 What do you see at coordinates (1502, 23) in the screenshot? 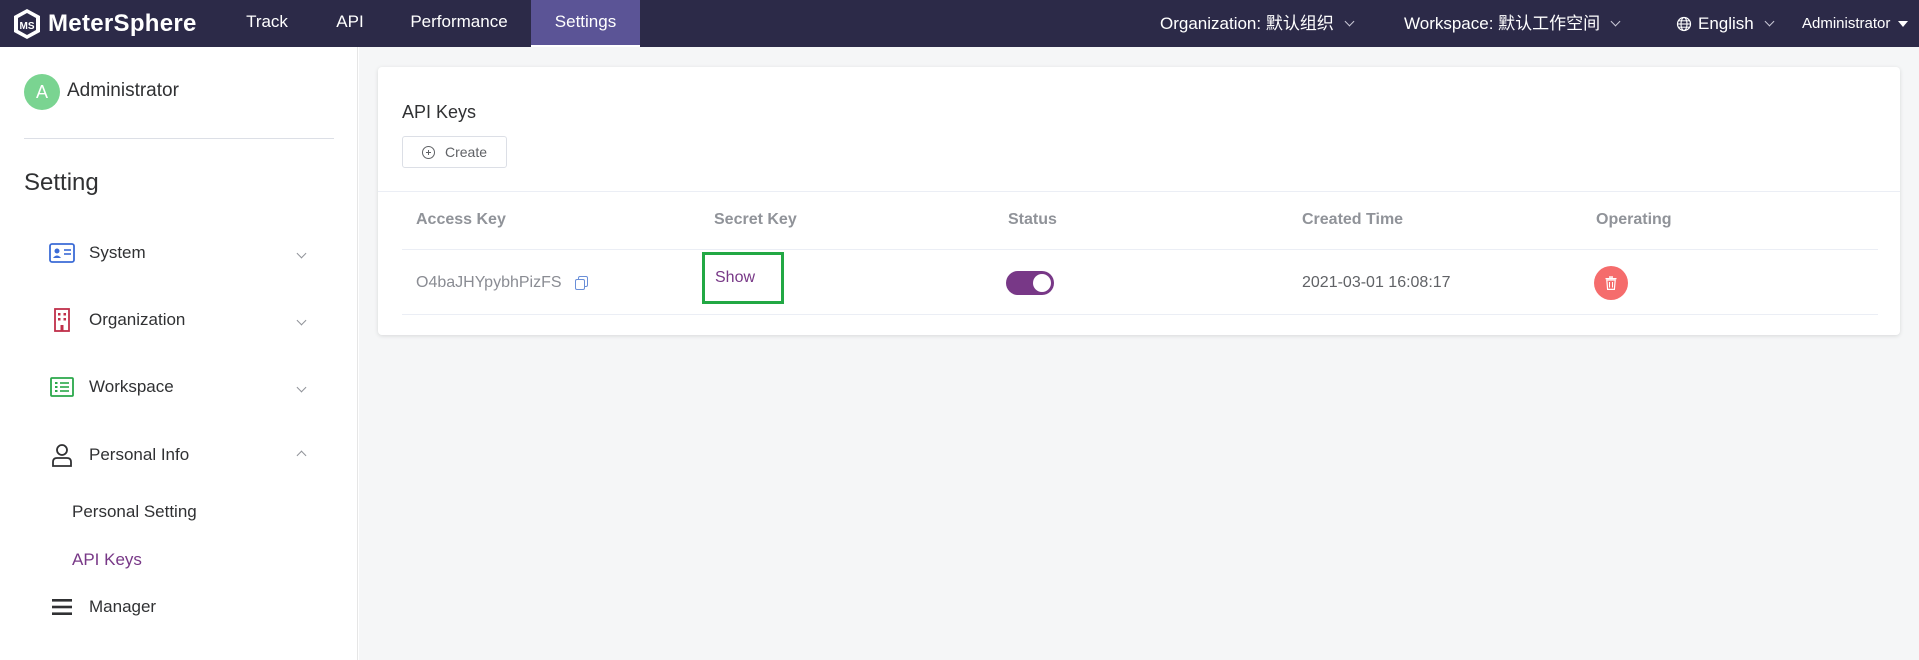
I see `workspace-label: Workspace: 默认工作空间` at bounding box center [1502, 23].